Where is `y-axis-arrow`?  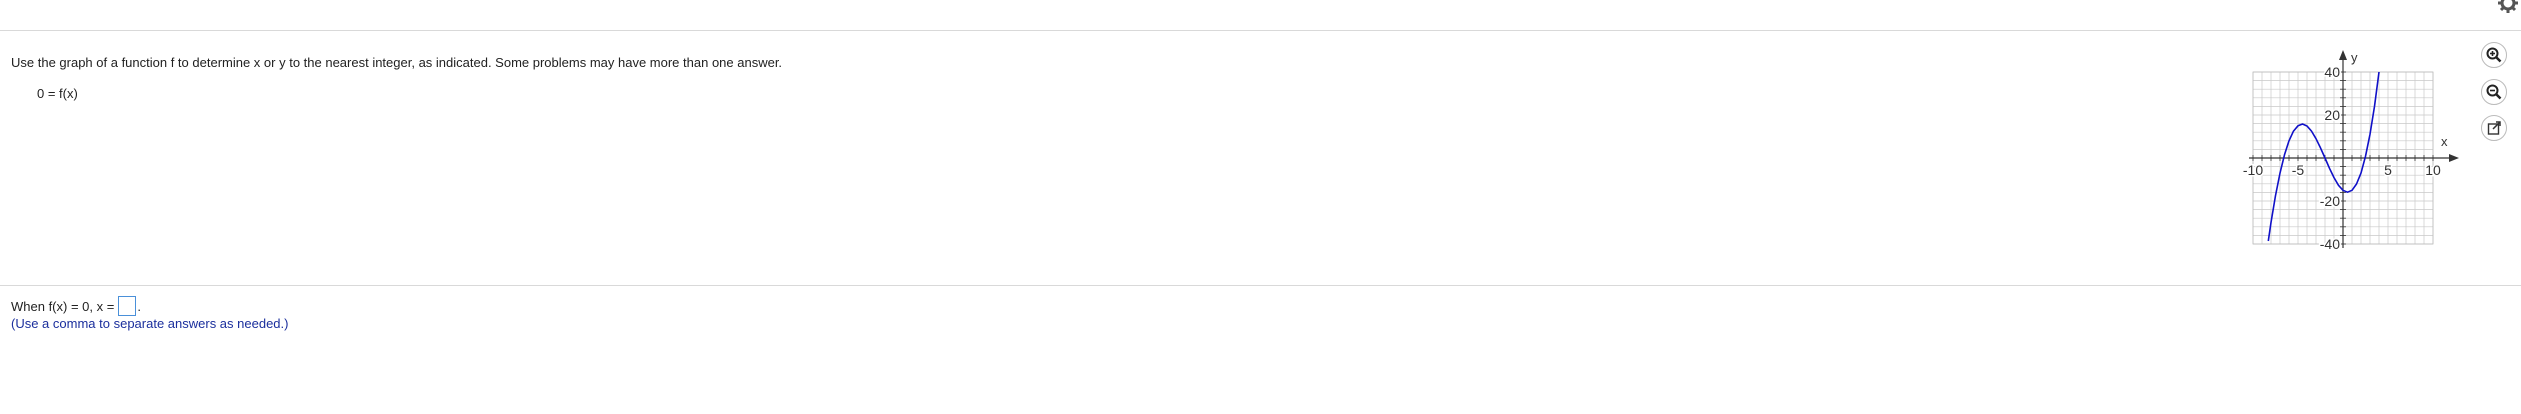
y-axis-arrow is located at coordinates (2343, 55).